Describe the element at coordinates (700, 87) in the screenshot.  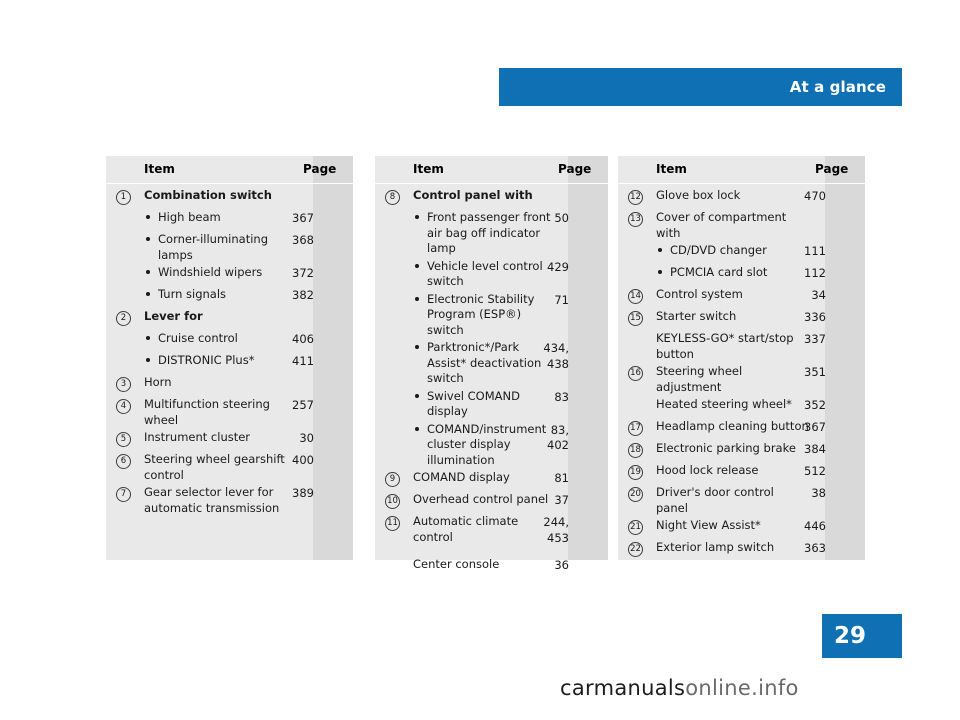
I see `header-banner: At a glance` at that location.